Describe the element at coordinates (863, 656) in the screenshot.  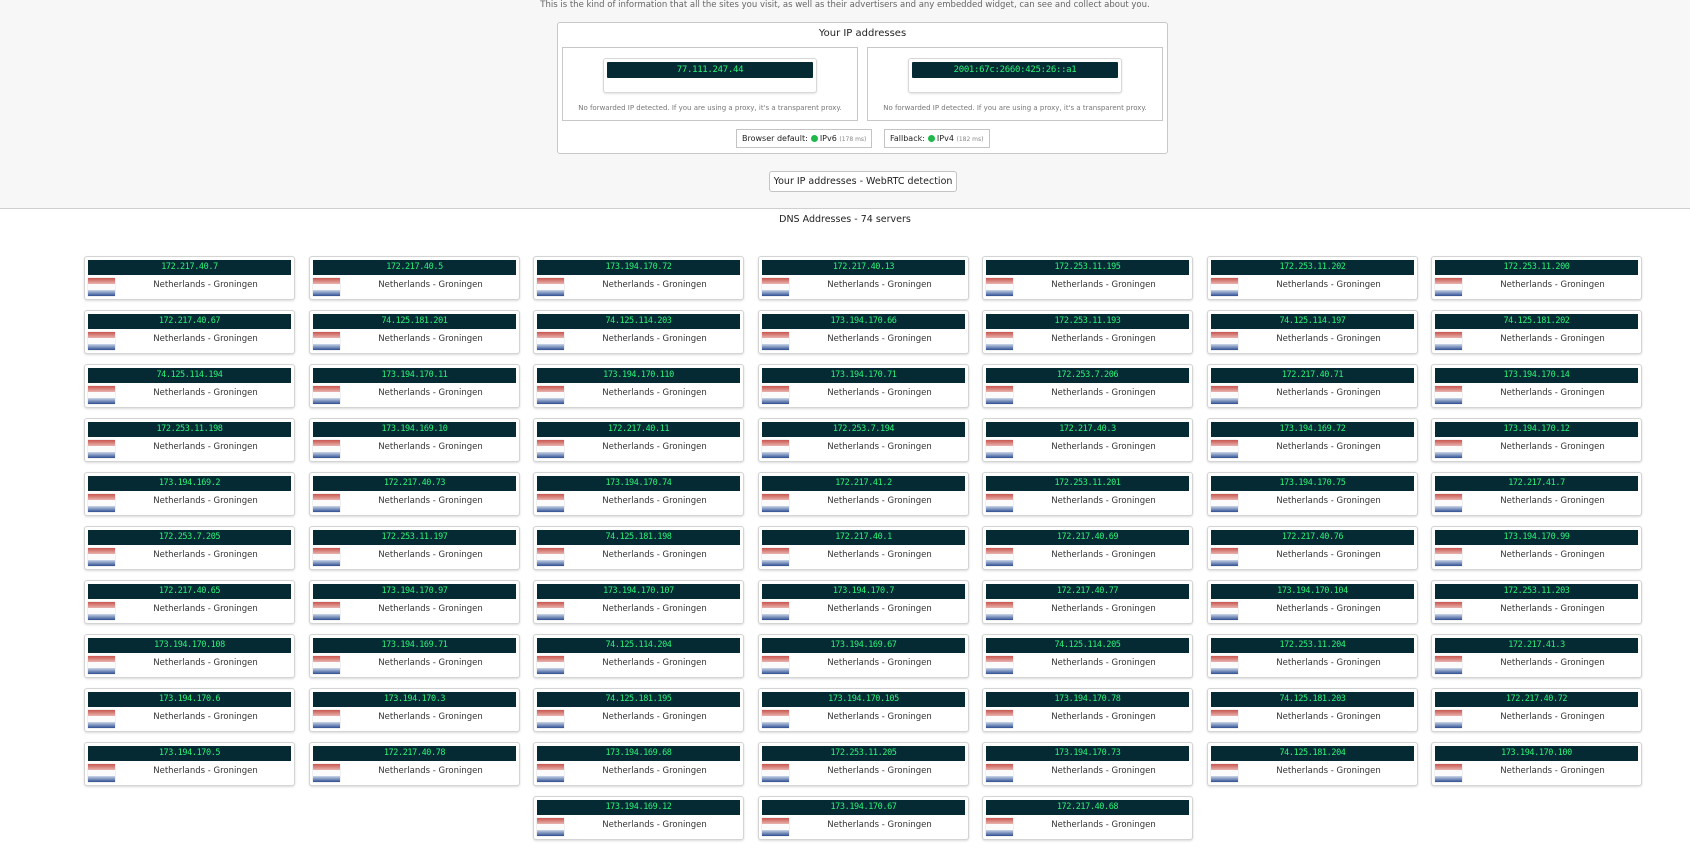
I see `dns-server-card: 173.194.169.67 Netherlands - Groningen` at that location.